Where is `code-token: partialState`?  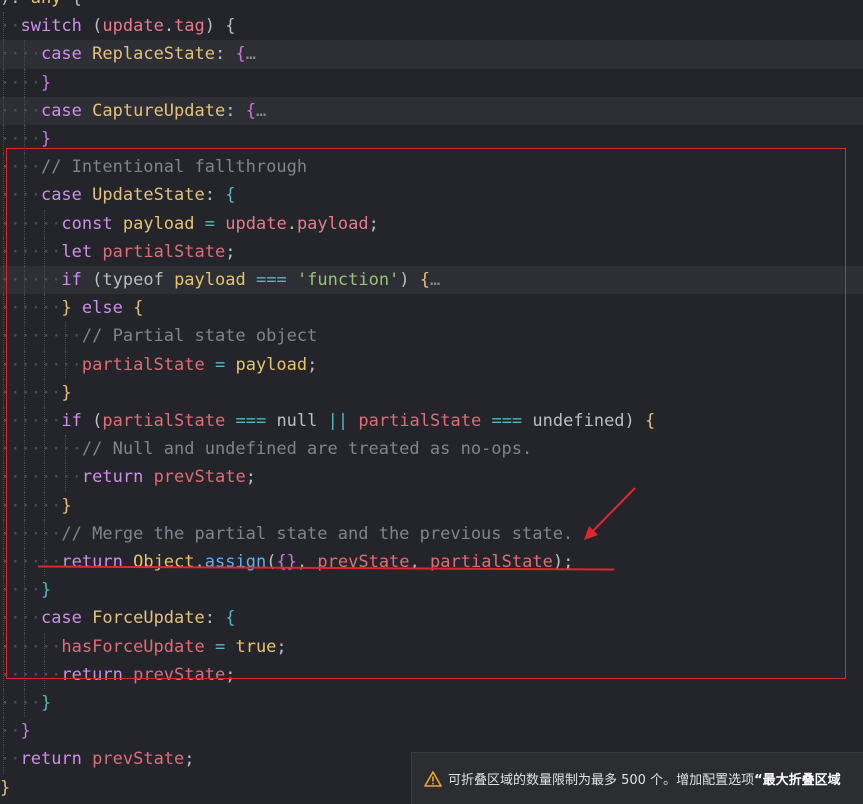
code-token: partialState is located at coordinates (143, 364).